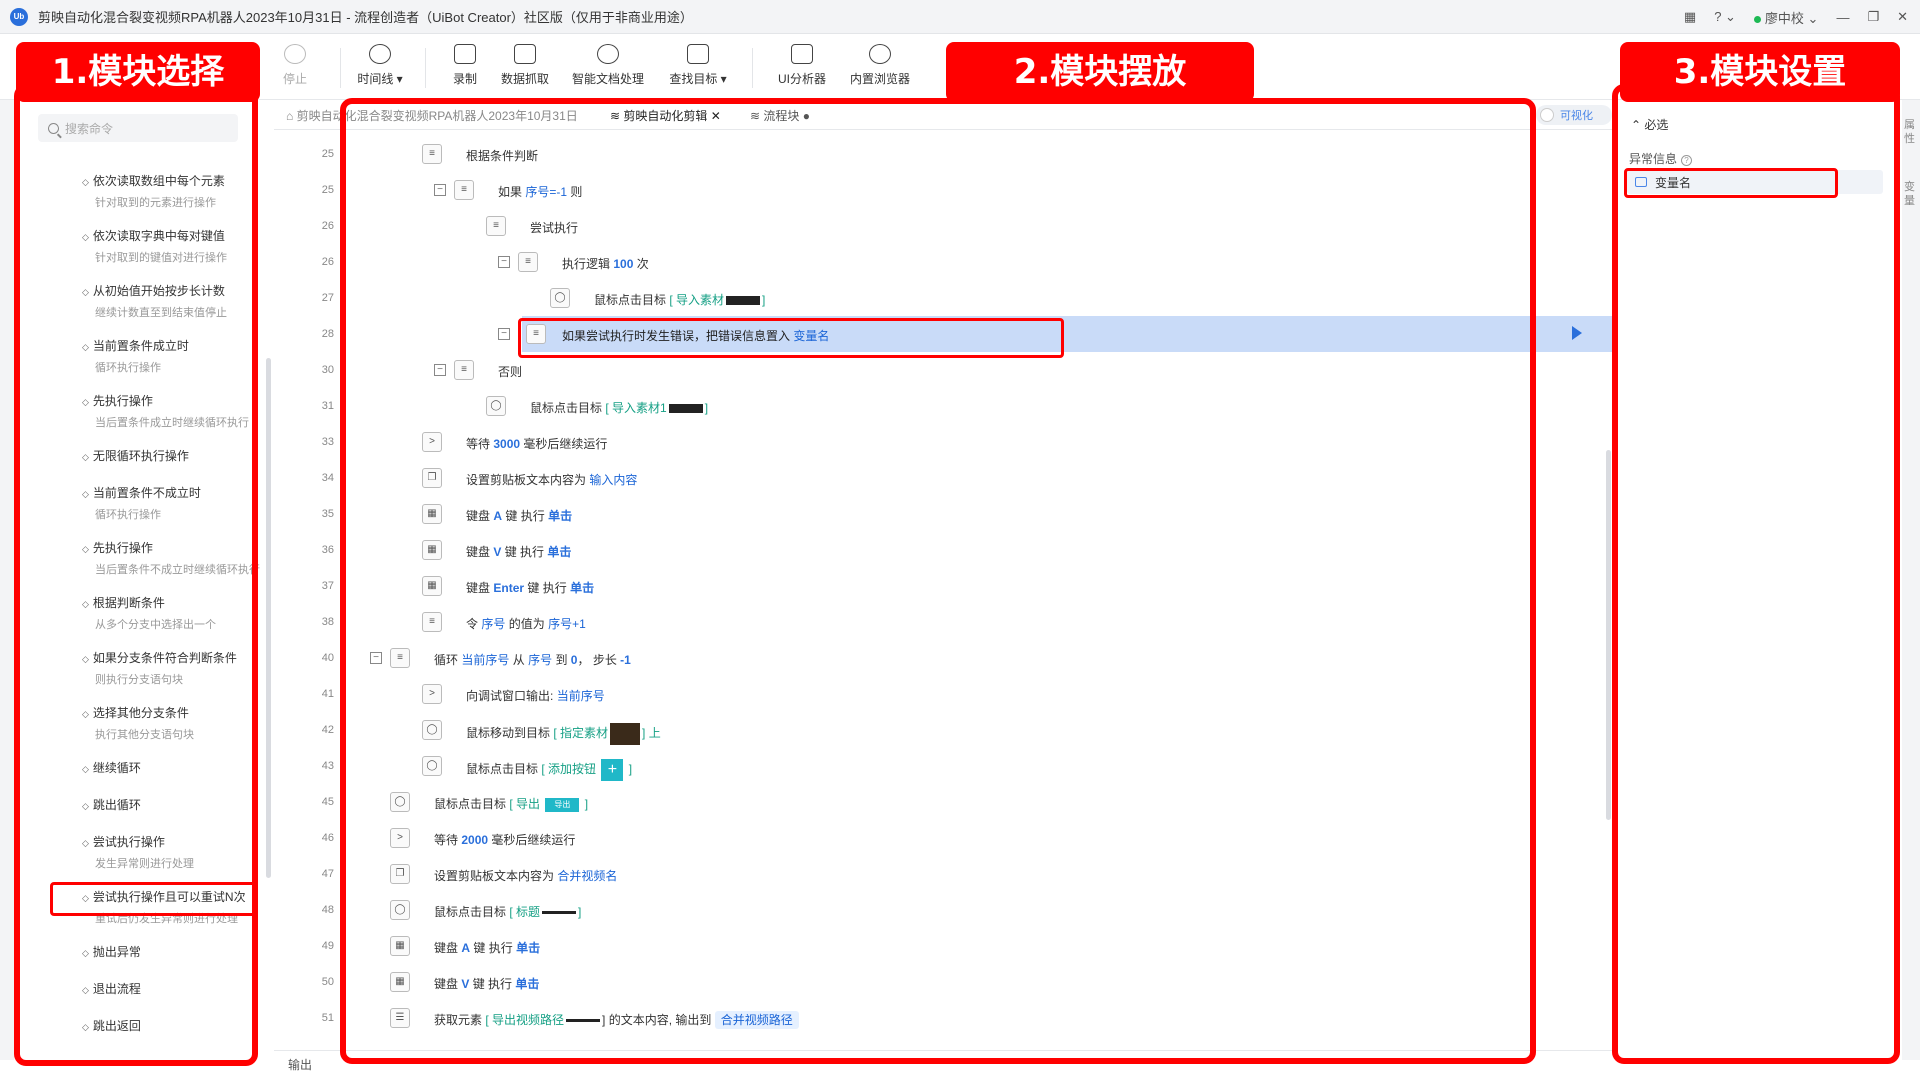  Describe the element at coordinates (944, 442) in the screenshot. I see `flow-row: 33 > 等待 3000 毫秒后继续运行` at that location.